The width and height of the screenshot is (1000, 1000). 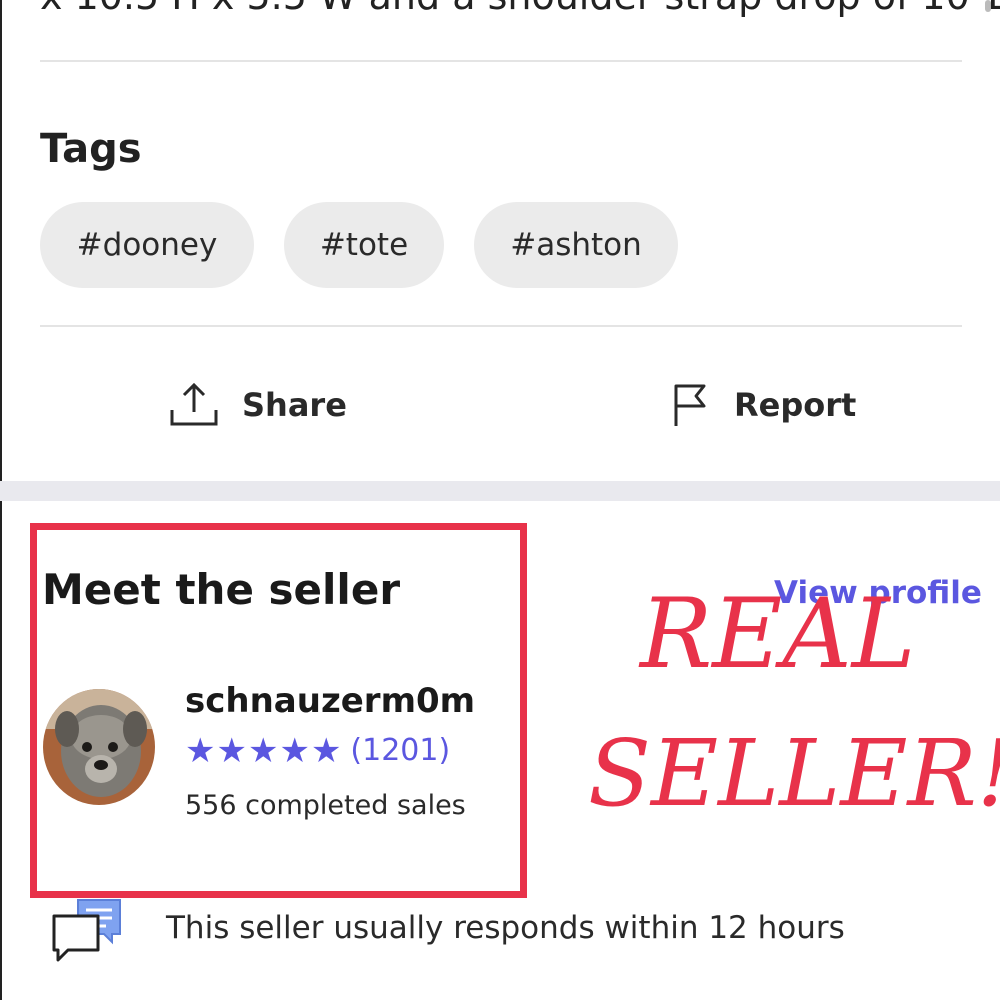 What do you see at coordinates (88, 934) in the screenshot?
I see `chat-bubbles-icon` at bounding box center [88, 934].